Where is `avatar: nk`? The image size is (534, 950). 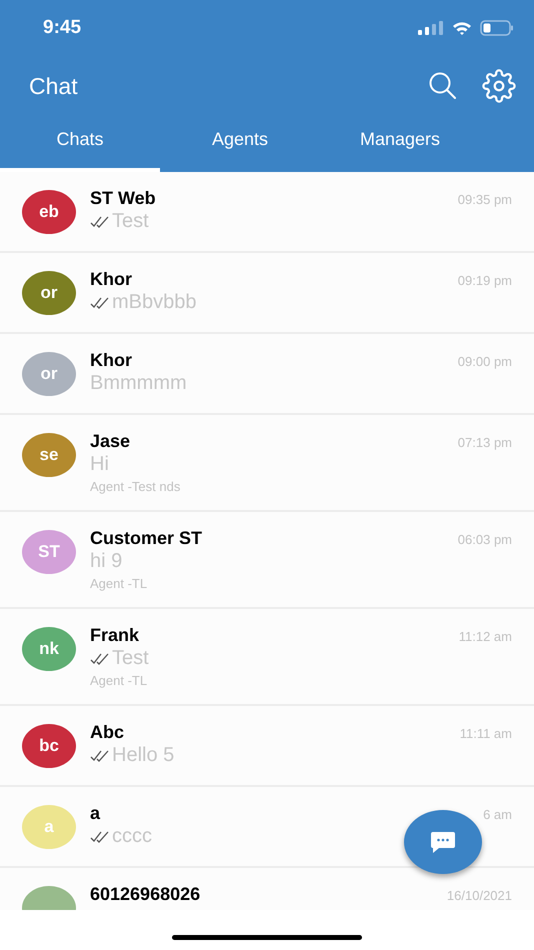
avatar: nk is located at coordinates (49, 649).